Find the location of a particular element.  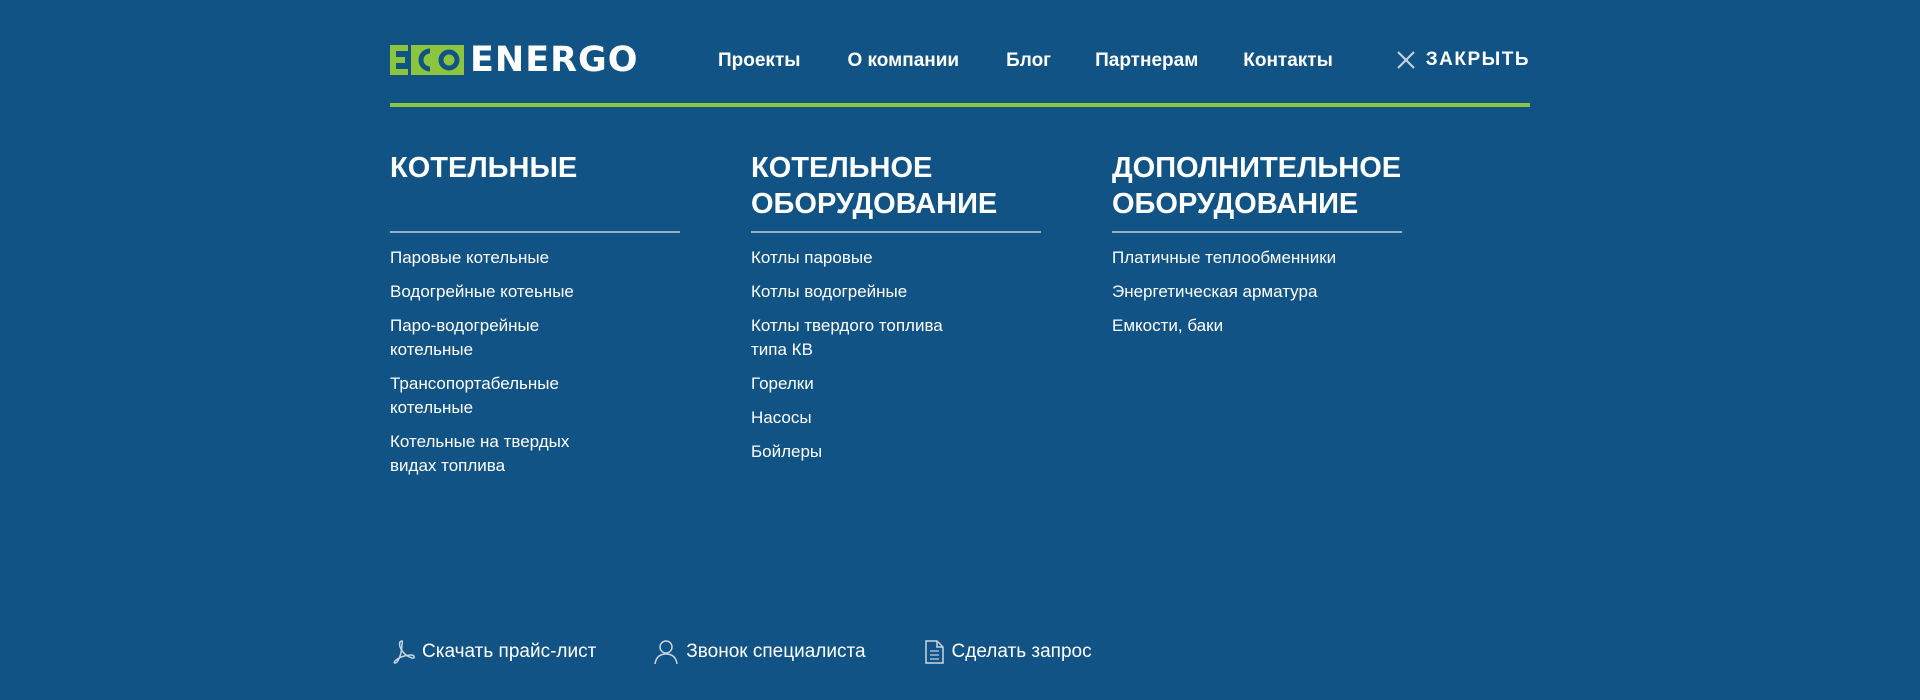

pdf-icon is located at coordinates (404, 652).